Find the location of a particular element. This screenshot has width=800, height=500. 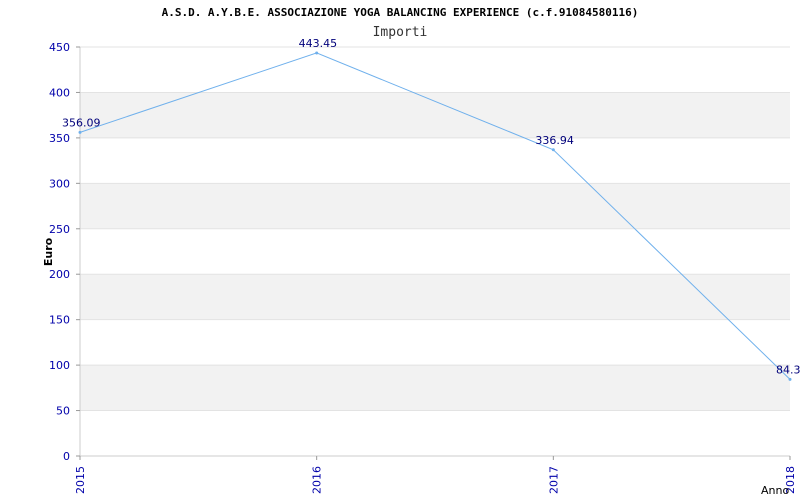

y-tick-label: 150 is located at coordinates (59, 320).